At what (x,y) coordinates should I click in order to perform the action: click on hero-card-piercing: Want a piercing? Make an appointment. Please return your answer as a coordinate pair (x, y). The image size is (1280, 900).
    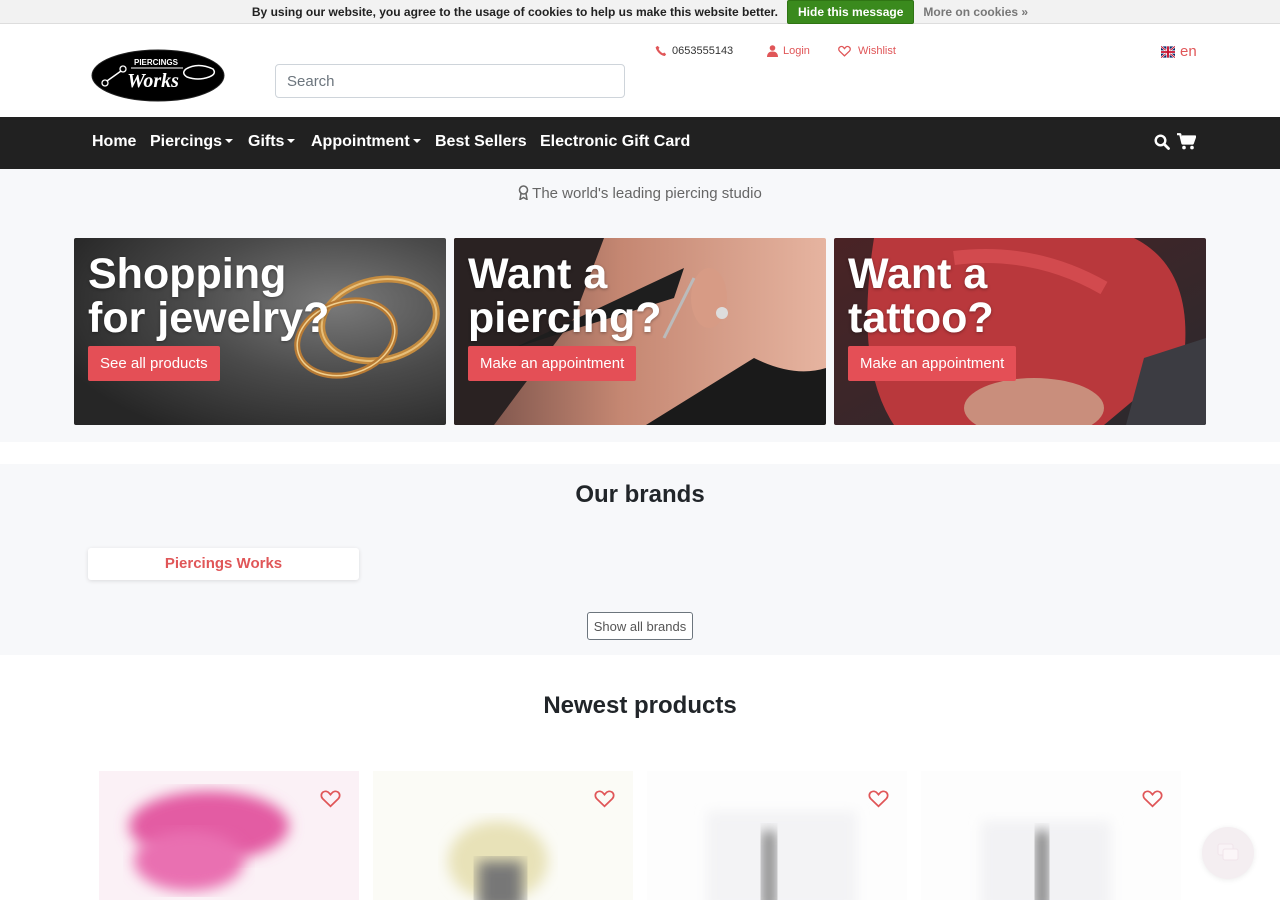
    Looking at the image, I should click on (640, 331).